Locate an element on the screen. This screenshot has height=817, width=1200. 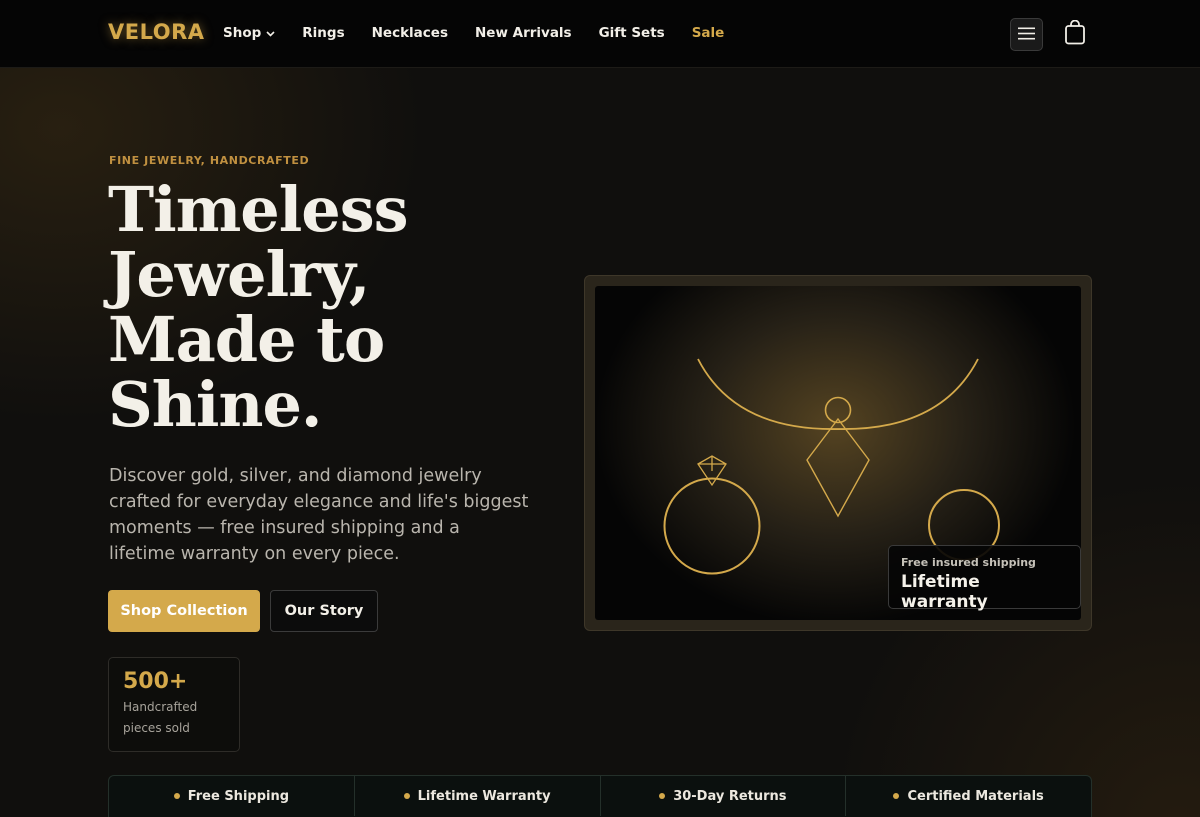
brand-logo: VELORA is located at coordinates (156, 32).